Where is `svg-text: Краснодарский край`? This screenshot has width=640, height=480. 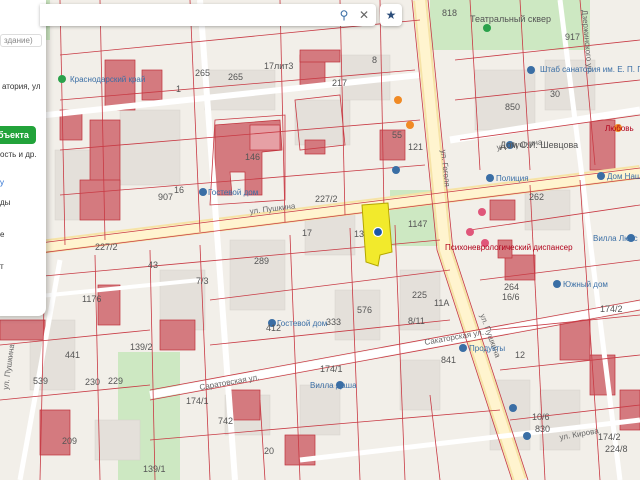
svg-text: Краснодарский край is located at coordinates (107, 79).